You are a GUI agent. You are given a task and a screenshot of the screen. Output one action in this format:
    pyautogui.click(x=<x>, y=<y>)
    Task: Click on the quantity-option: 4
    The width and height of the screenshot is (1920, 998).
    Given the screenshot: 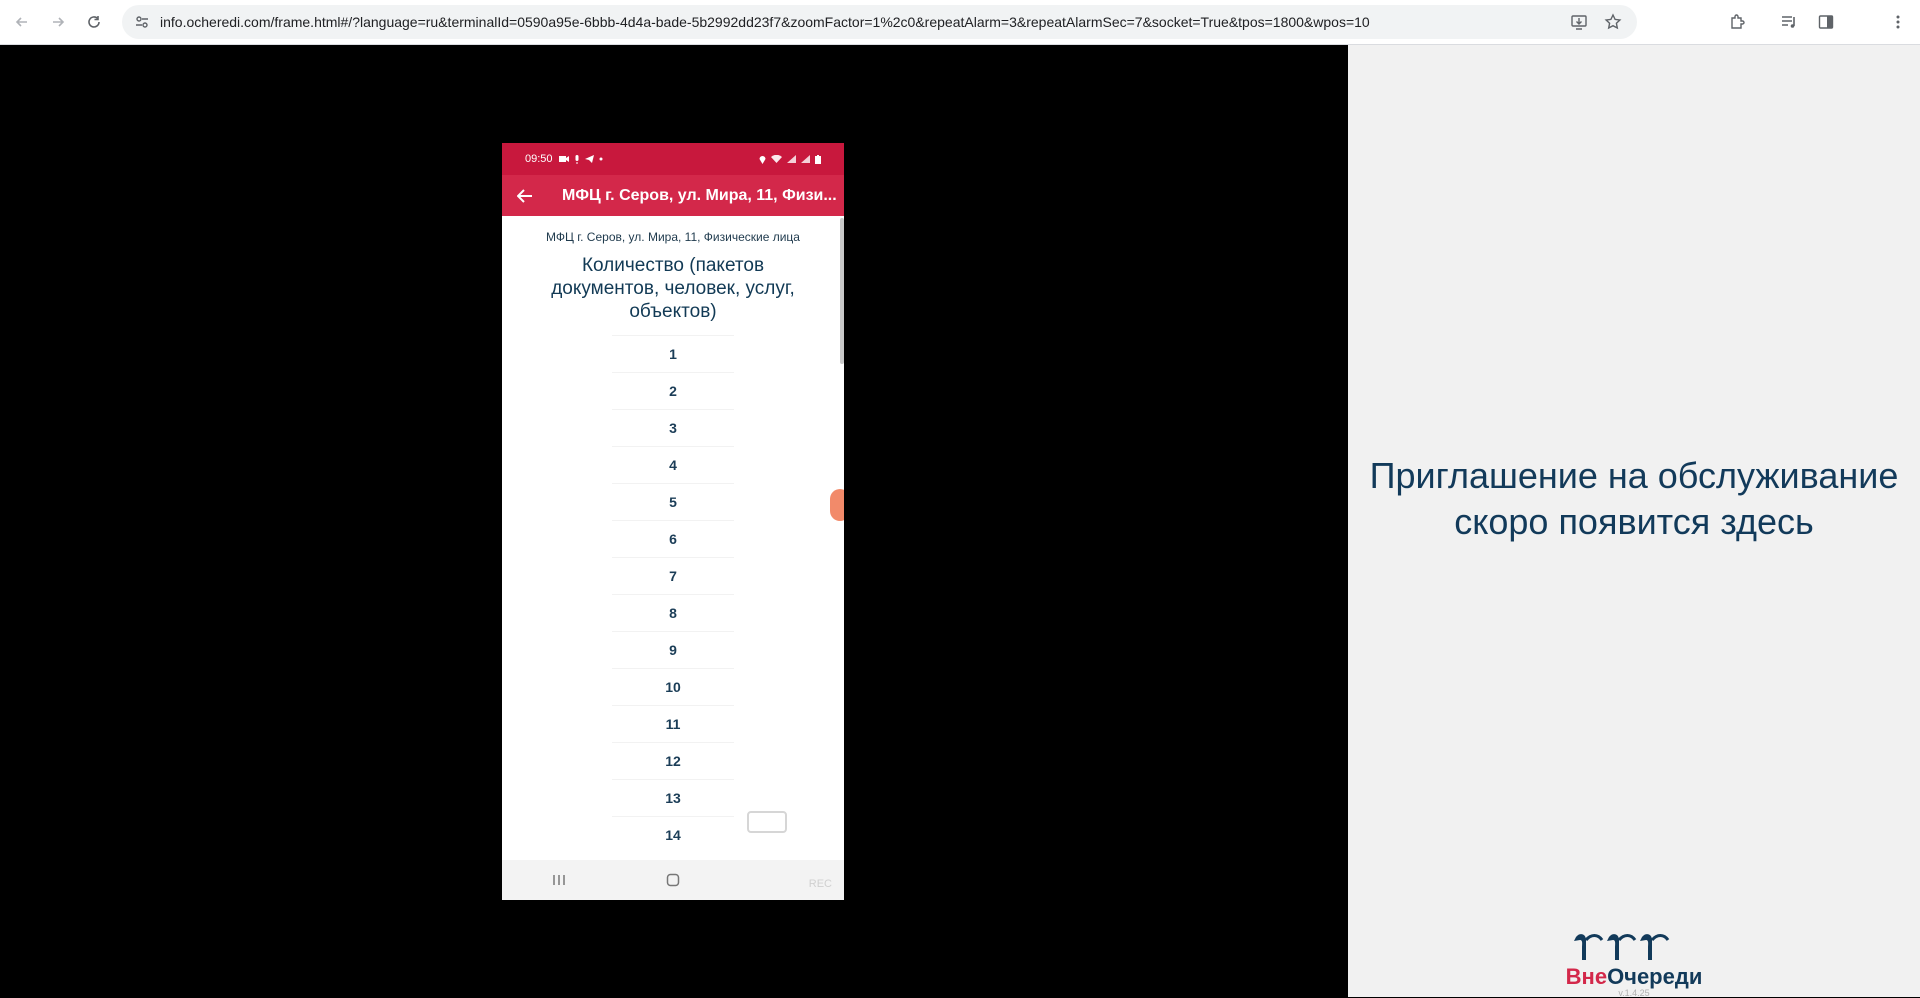 What is the action you would take?
    pyautogui.click(x=673, y=464)
    